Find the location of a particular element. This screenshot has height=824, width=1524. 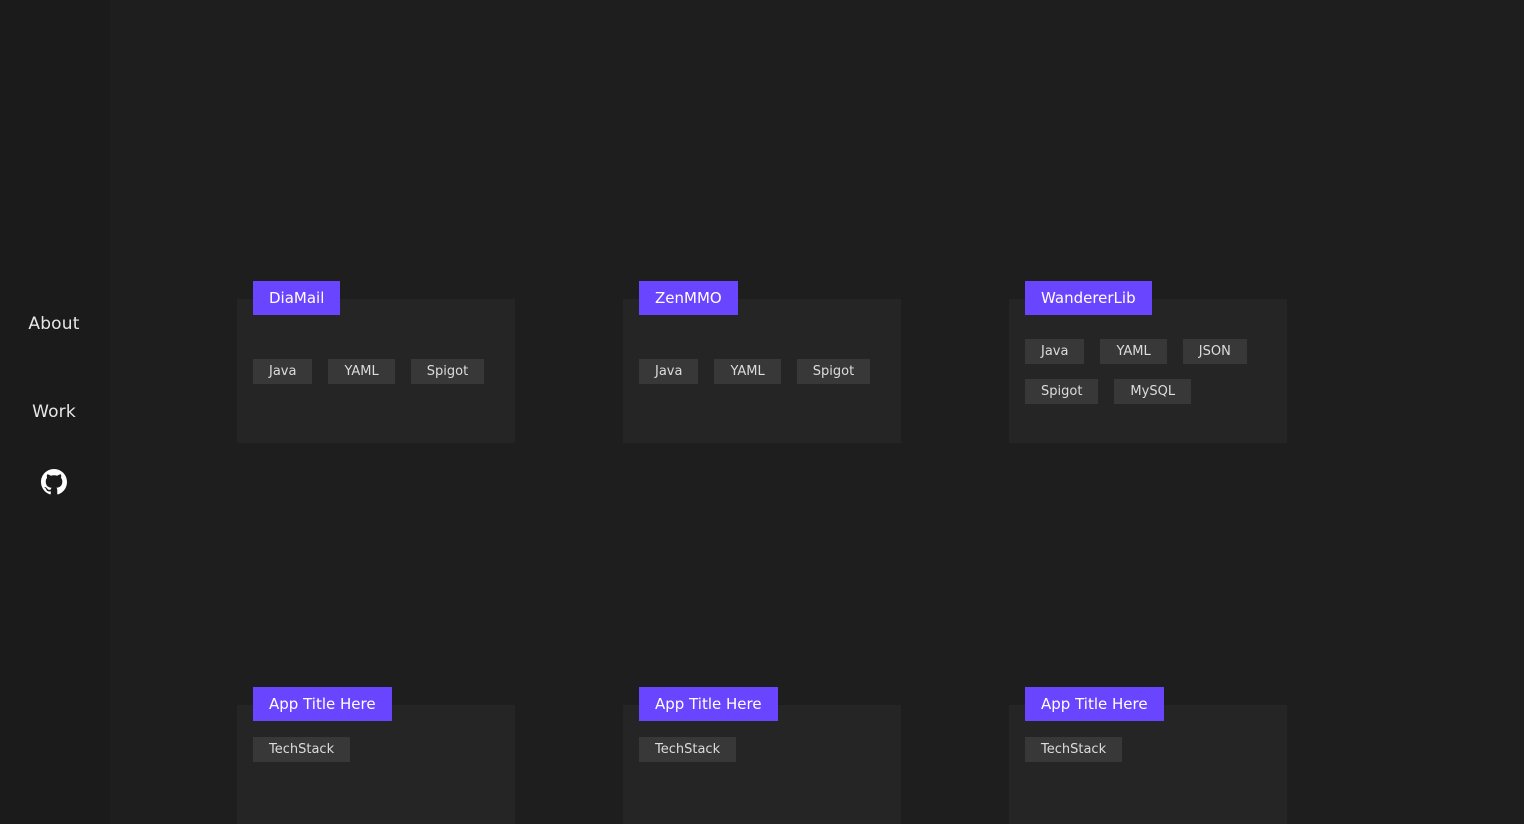

nav-work-link: Work is located at coordinates (54, 412).